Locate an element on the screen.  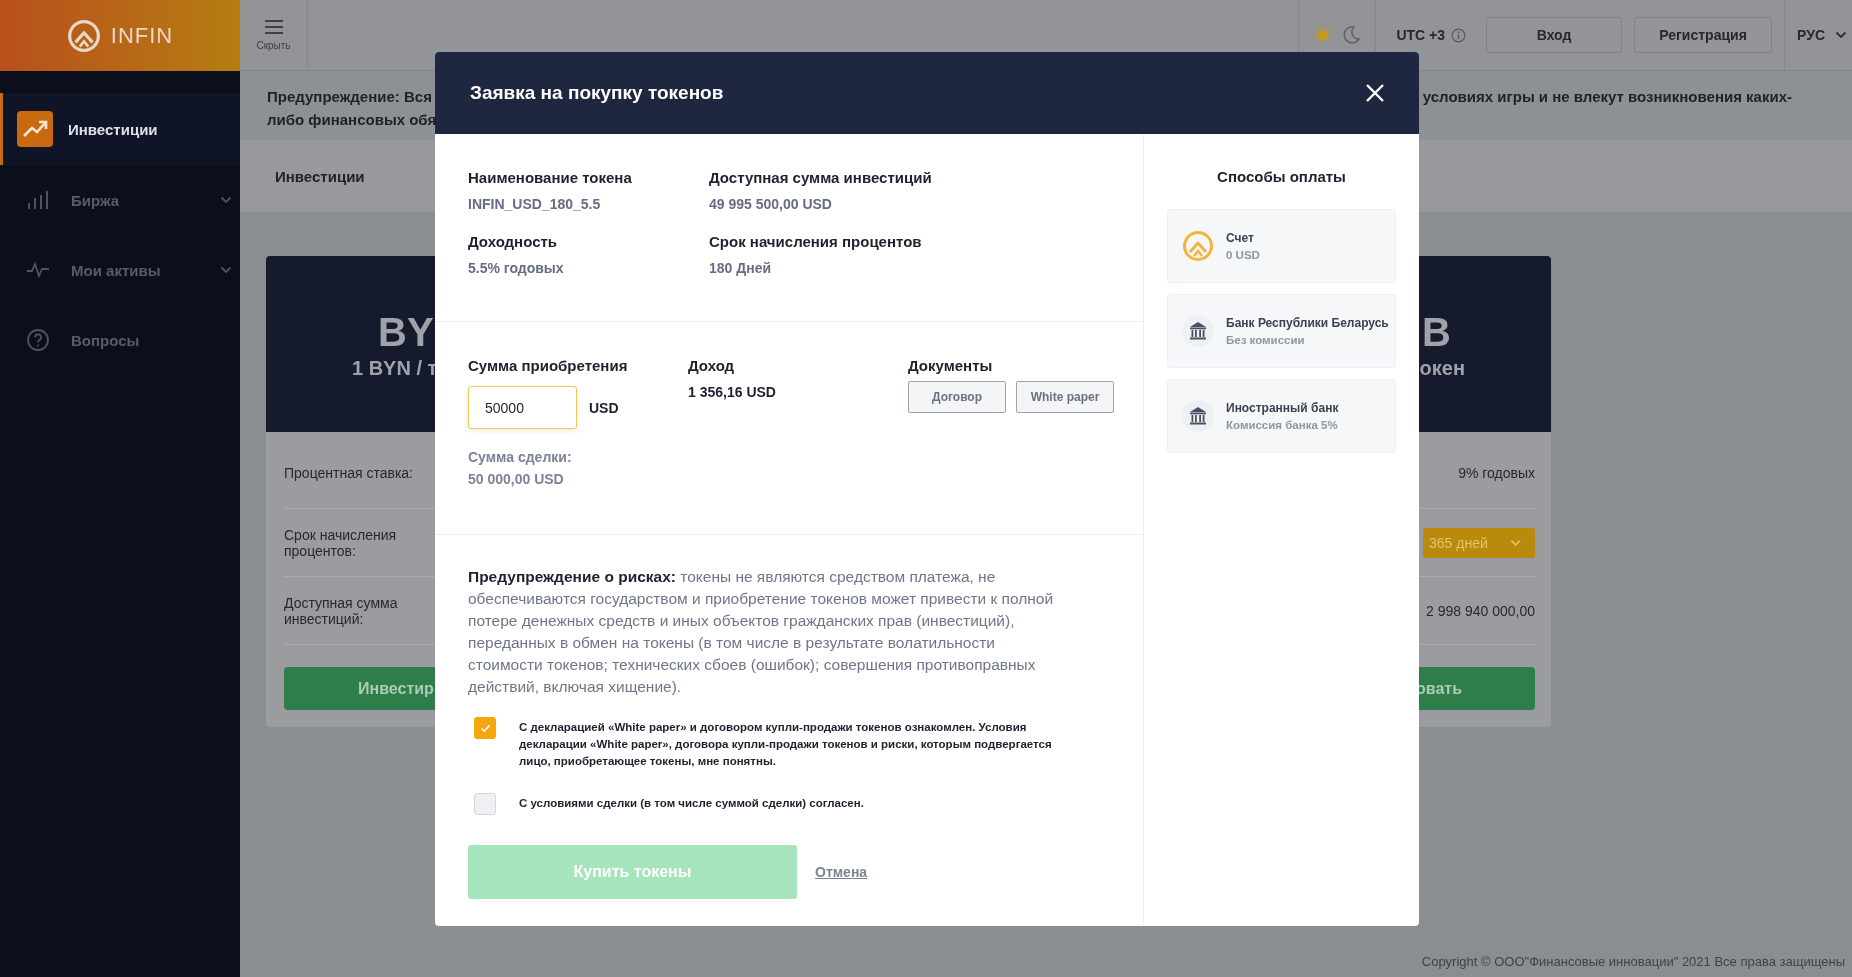
cancel-link: Отмена is located at coordinates (841, 872).